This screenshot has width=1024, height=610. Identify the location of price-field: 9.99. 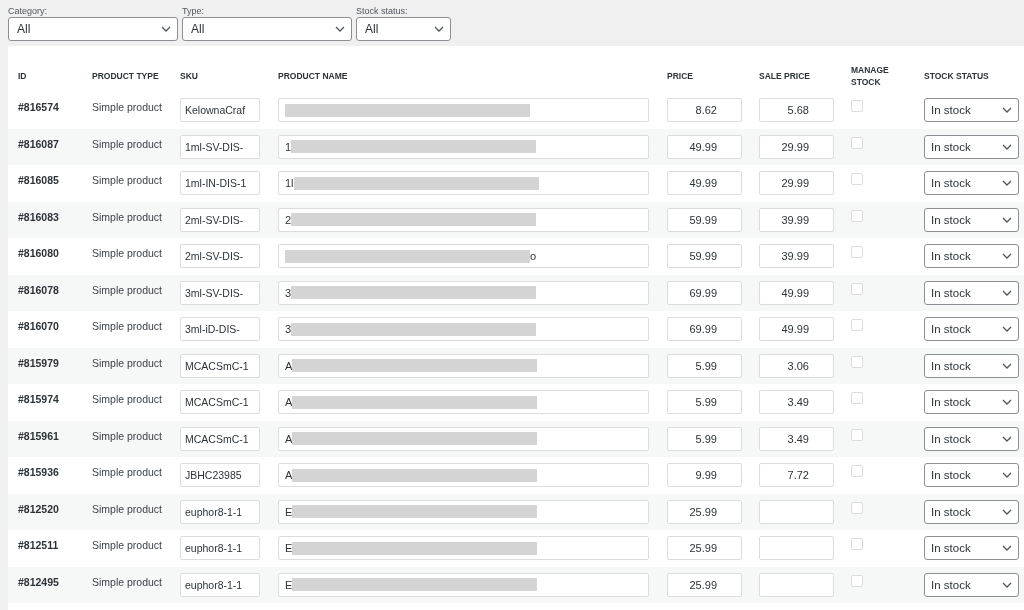
(704, 475).